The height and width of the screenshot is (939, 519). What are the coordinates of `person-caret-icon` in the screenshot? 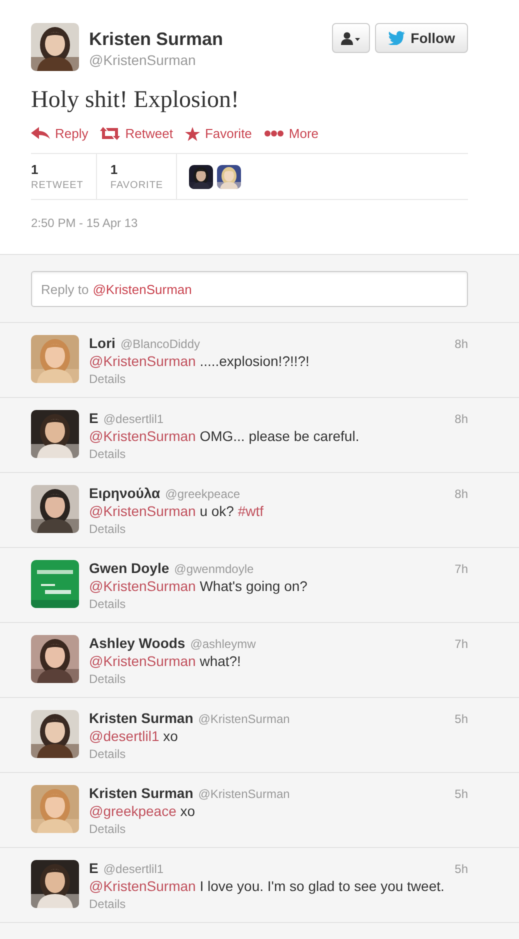 It's located at (350, 38).